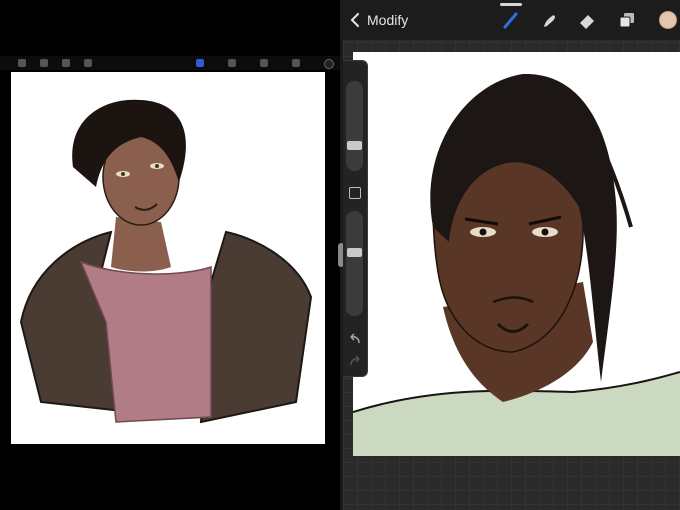  Describe the element at coordinates (355, 361) in the screenshot. I see `redo-icon` at that location.